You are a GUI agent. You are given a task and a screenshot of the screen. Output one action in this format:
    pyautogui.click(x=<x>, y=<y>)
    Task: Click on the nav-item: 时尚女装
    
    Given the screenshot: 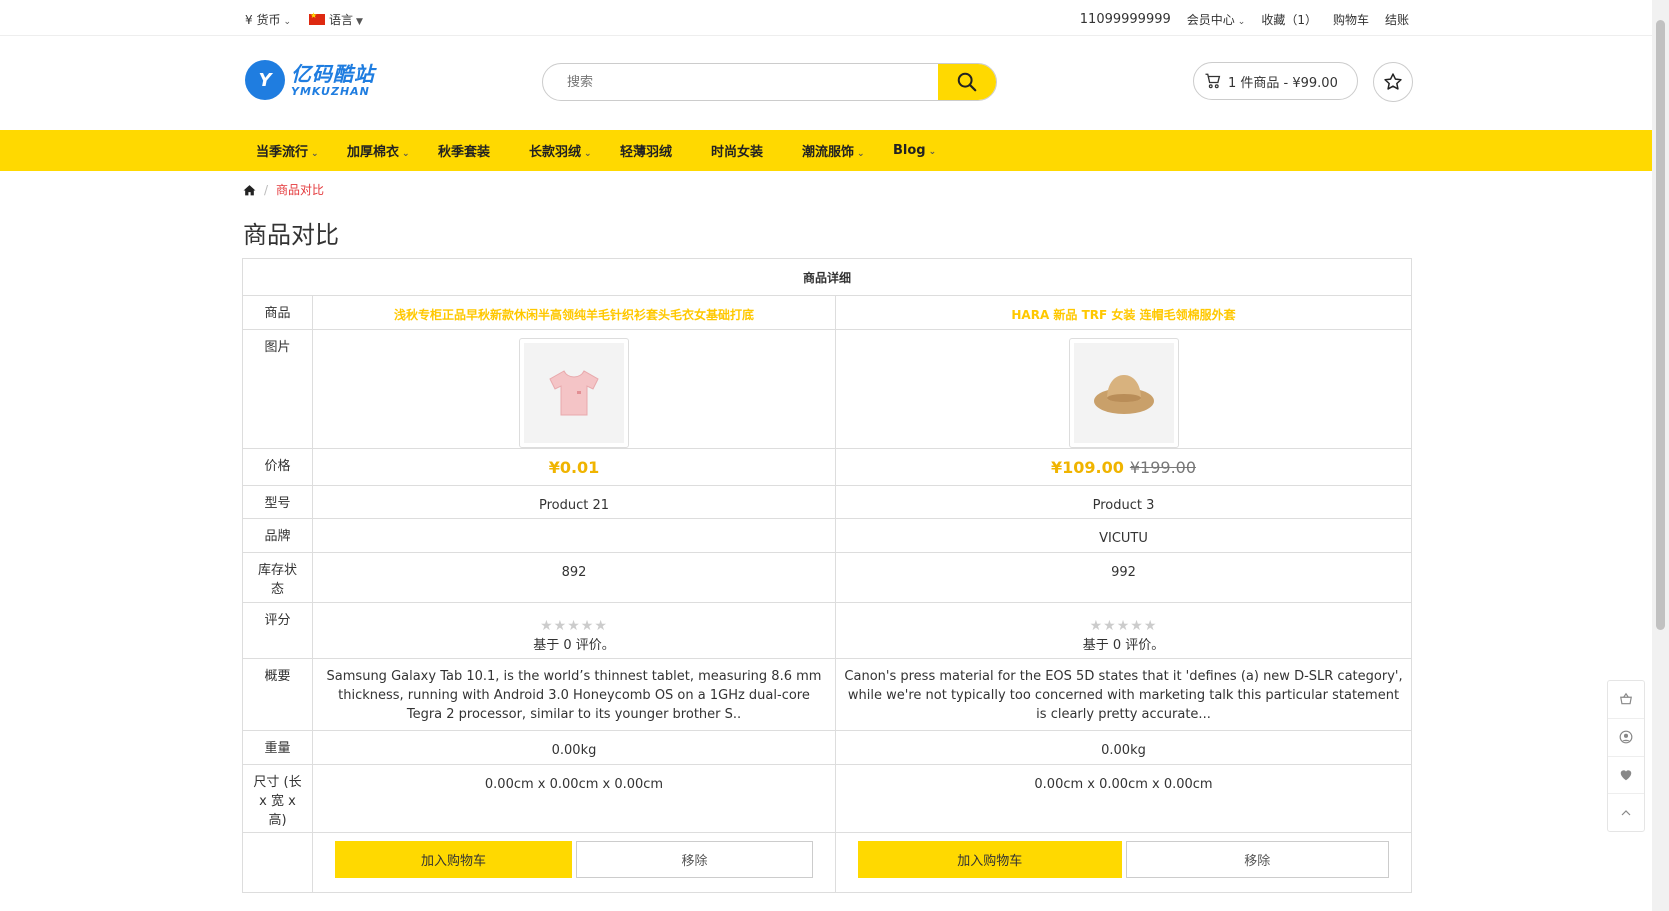 What is the action you would take?
    pyautogui.click(x=756, y=150)
    